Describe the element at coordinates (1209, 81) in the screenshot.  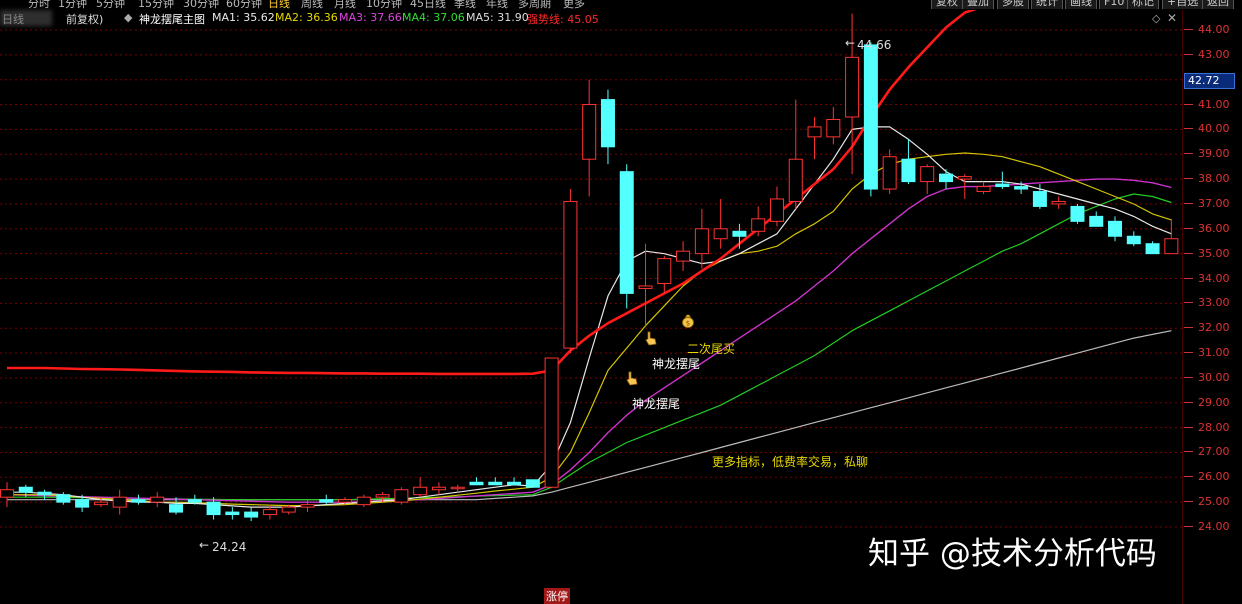
I see `current-price-label: 42.72` at that location.